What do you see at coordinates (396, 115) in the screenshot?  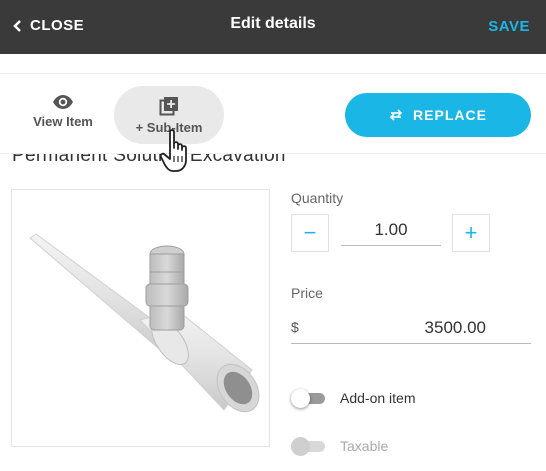 I see `swap-icon` at bounding box center [396, 115].